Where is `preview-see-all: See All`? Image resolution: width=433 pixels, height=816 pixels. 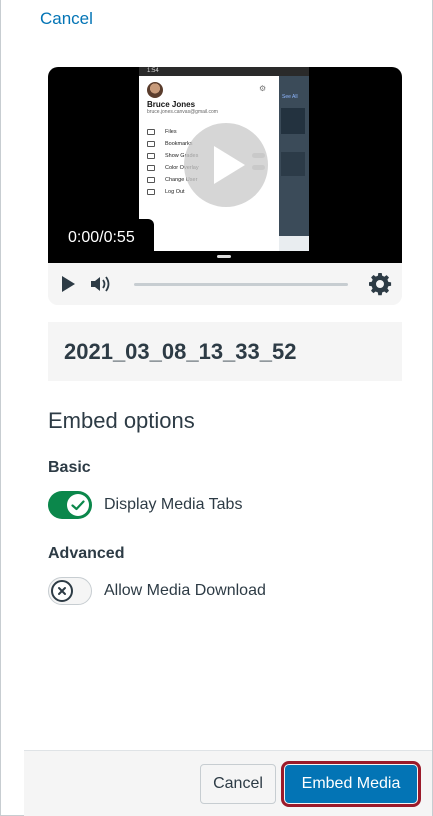
preview-see-all: See All is located at coordinates (290, 97).